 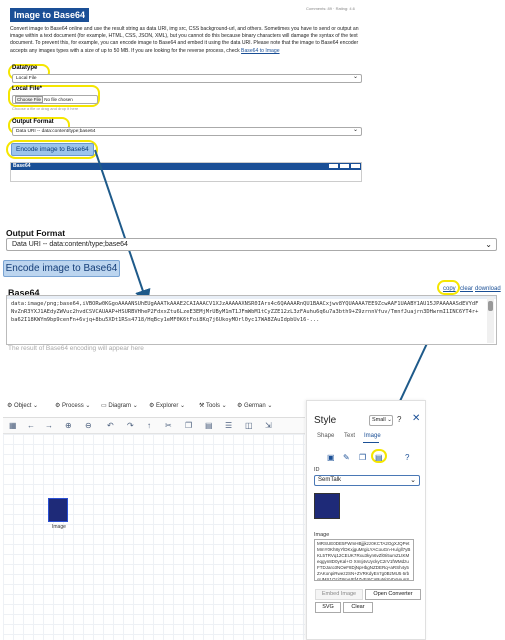 I want to click on menu-diagram-label: Diagram, so click(x=120, y=406).